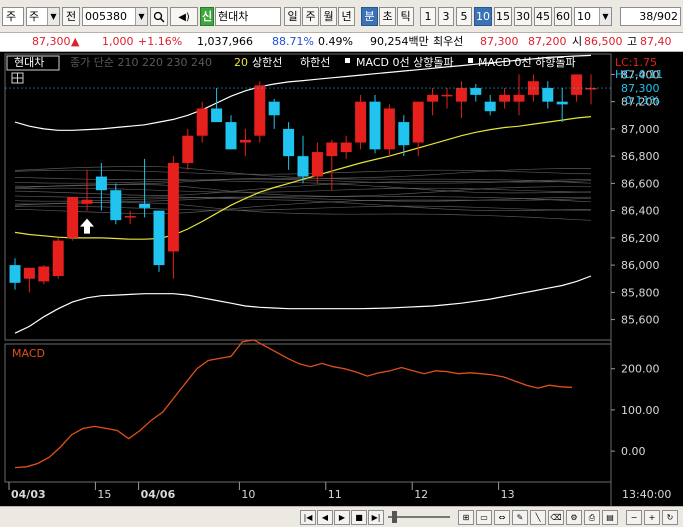 Image resolution: width=683 pixels, height=527 pixels. I want to click on play-button: ▶, so click(342, 517).